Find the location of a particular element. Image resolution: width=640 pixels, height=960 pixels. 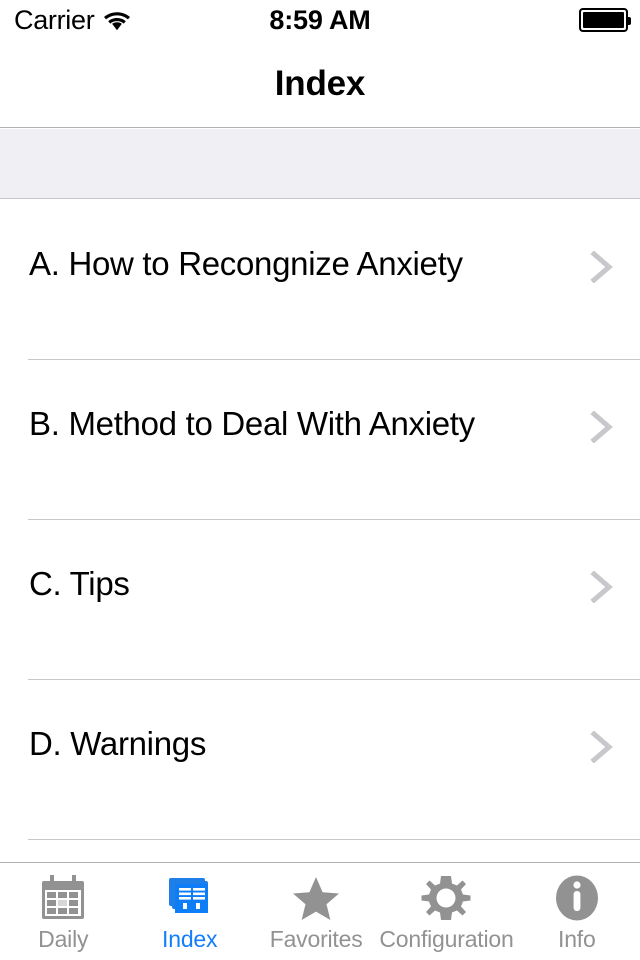

battery-full-icon is located at coordinates (605, 20).